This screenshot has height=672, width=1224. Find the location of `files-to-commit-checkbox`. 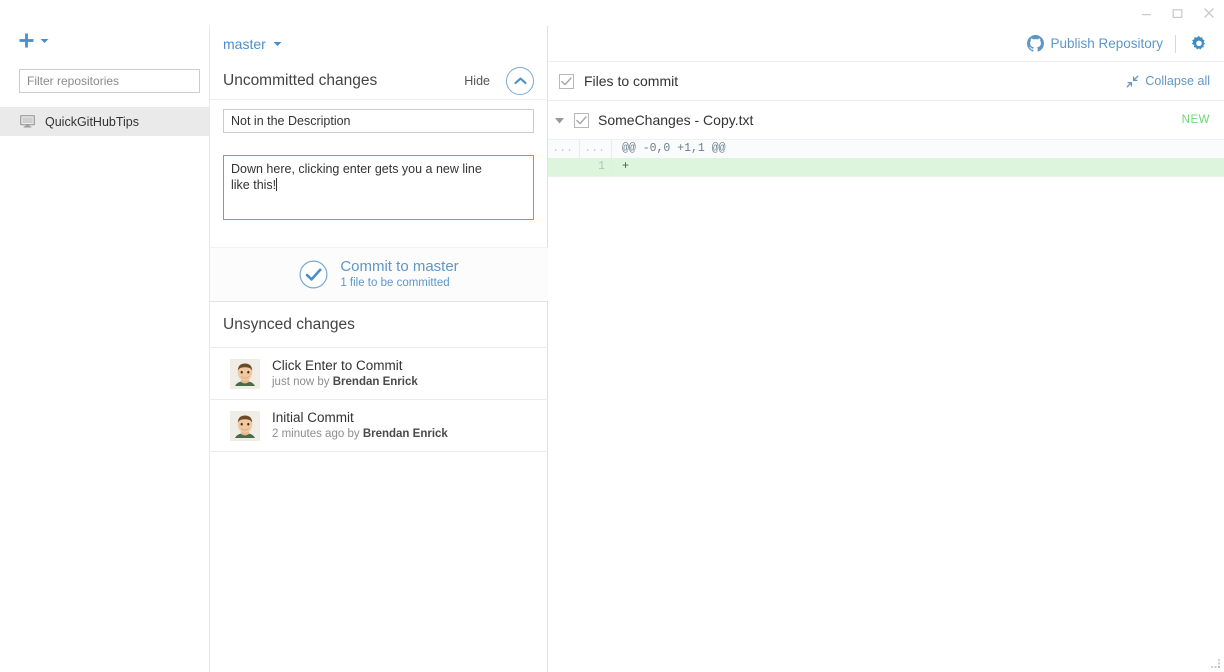

files-to-commit-checkbox is located at coordinates (566, 81).